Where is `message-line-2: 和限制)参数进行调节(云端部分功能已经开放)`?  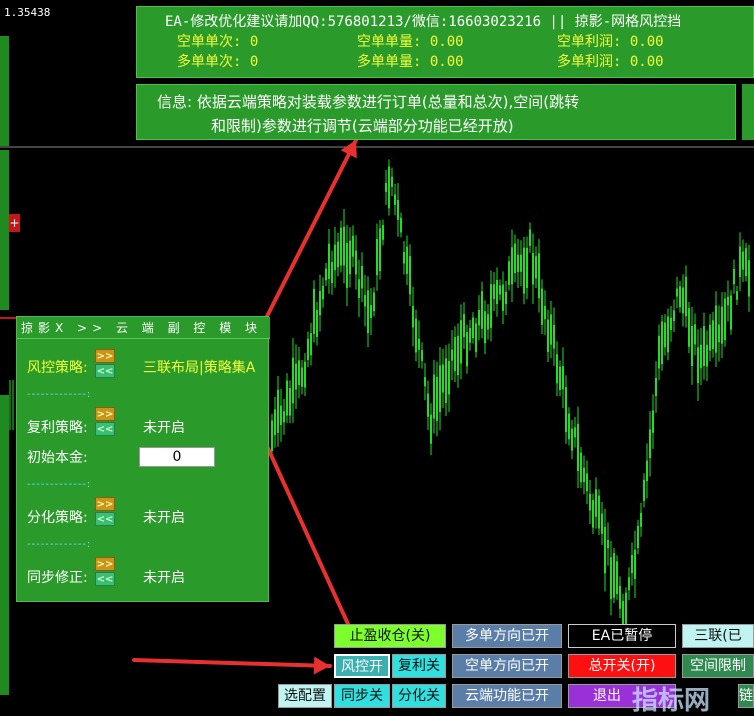
message-line-2: 和限制)参数进行调节(云端部分功能已经开放) is located at coordinates (362, 126).